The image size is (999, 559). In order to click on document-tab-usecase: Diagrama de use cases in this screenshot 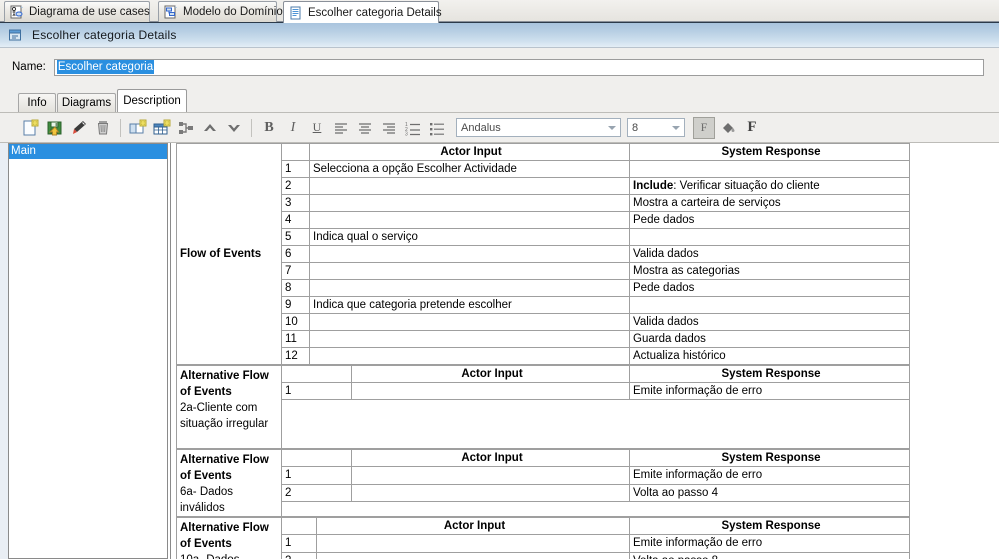, I will do `click(77, 11)`.